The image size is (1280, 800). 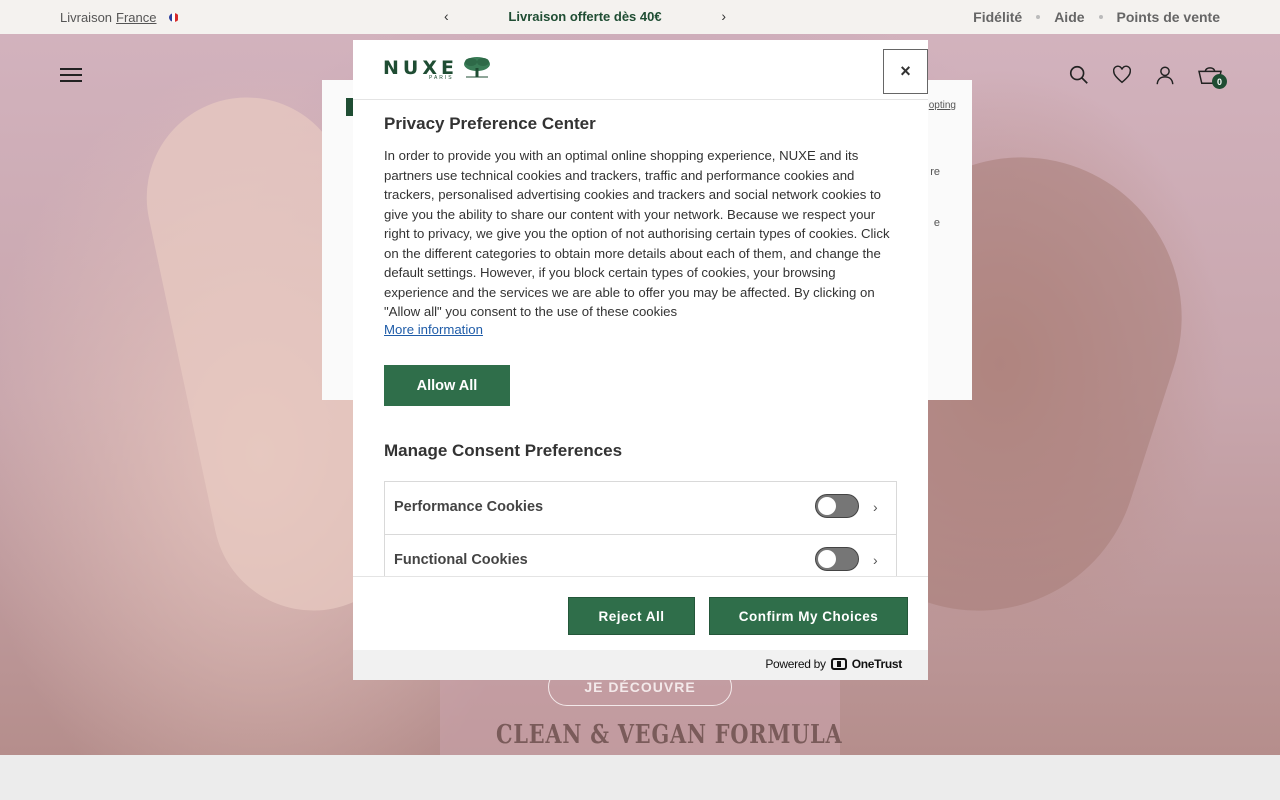 I want to click on modal-header: NUXE PARIS ×, so click(x=640, y=70).